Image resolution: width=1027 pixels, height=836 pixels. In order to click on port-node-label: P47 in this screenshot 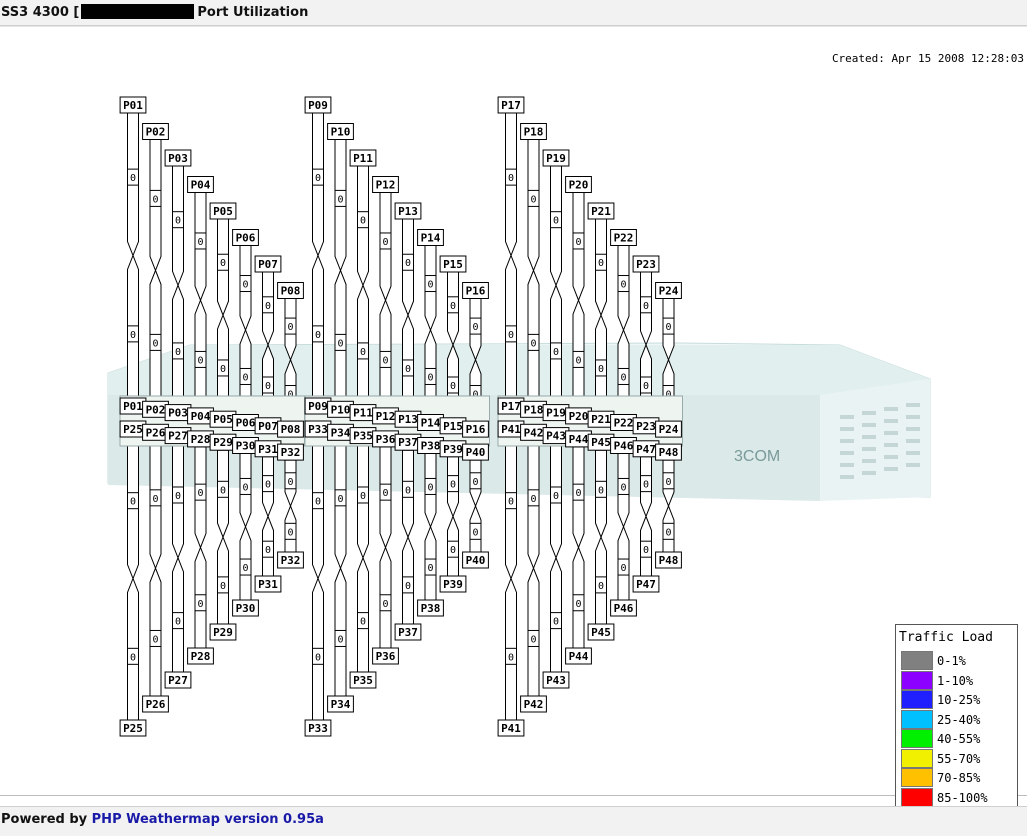, I will do `click(646, 449)`.